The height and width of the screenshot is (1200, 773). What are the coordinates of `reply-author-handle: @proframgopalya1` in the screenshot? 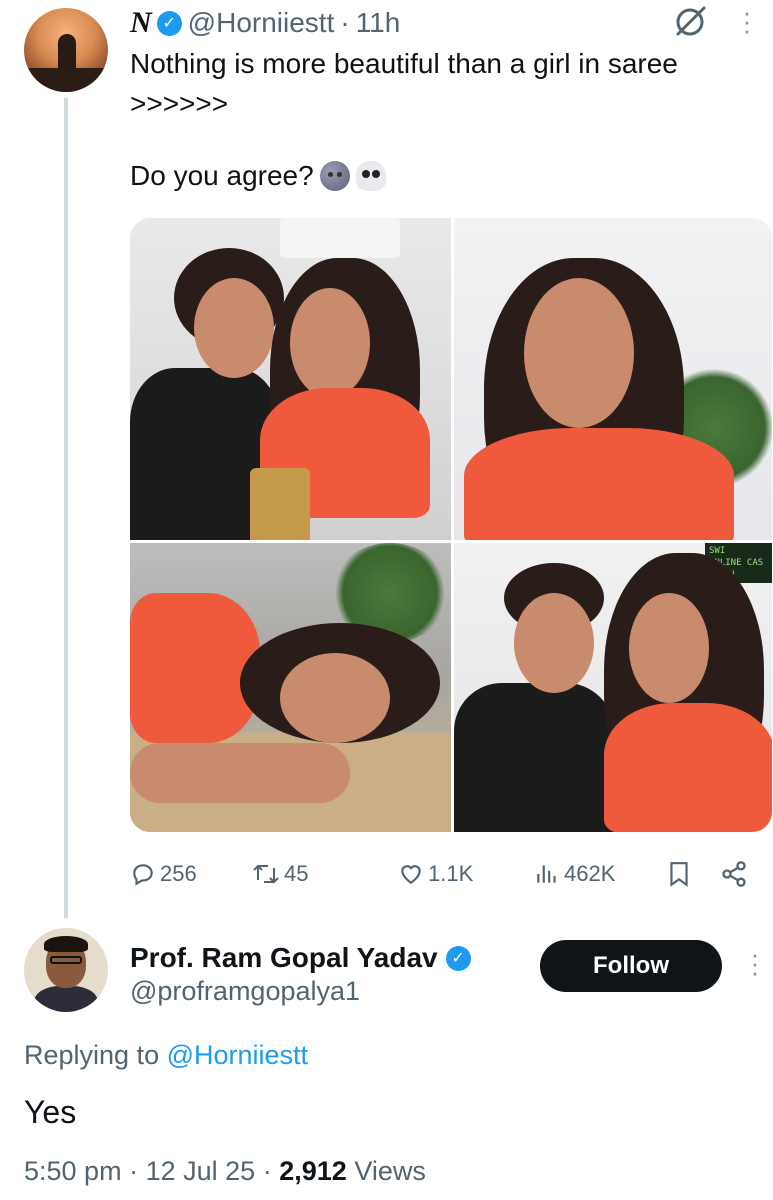 It's located at (245, 991).